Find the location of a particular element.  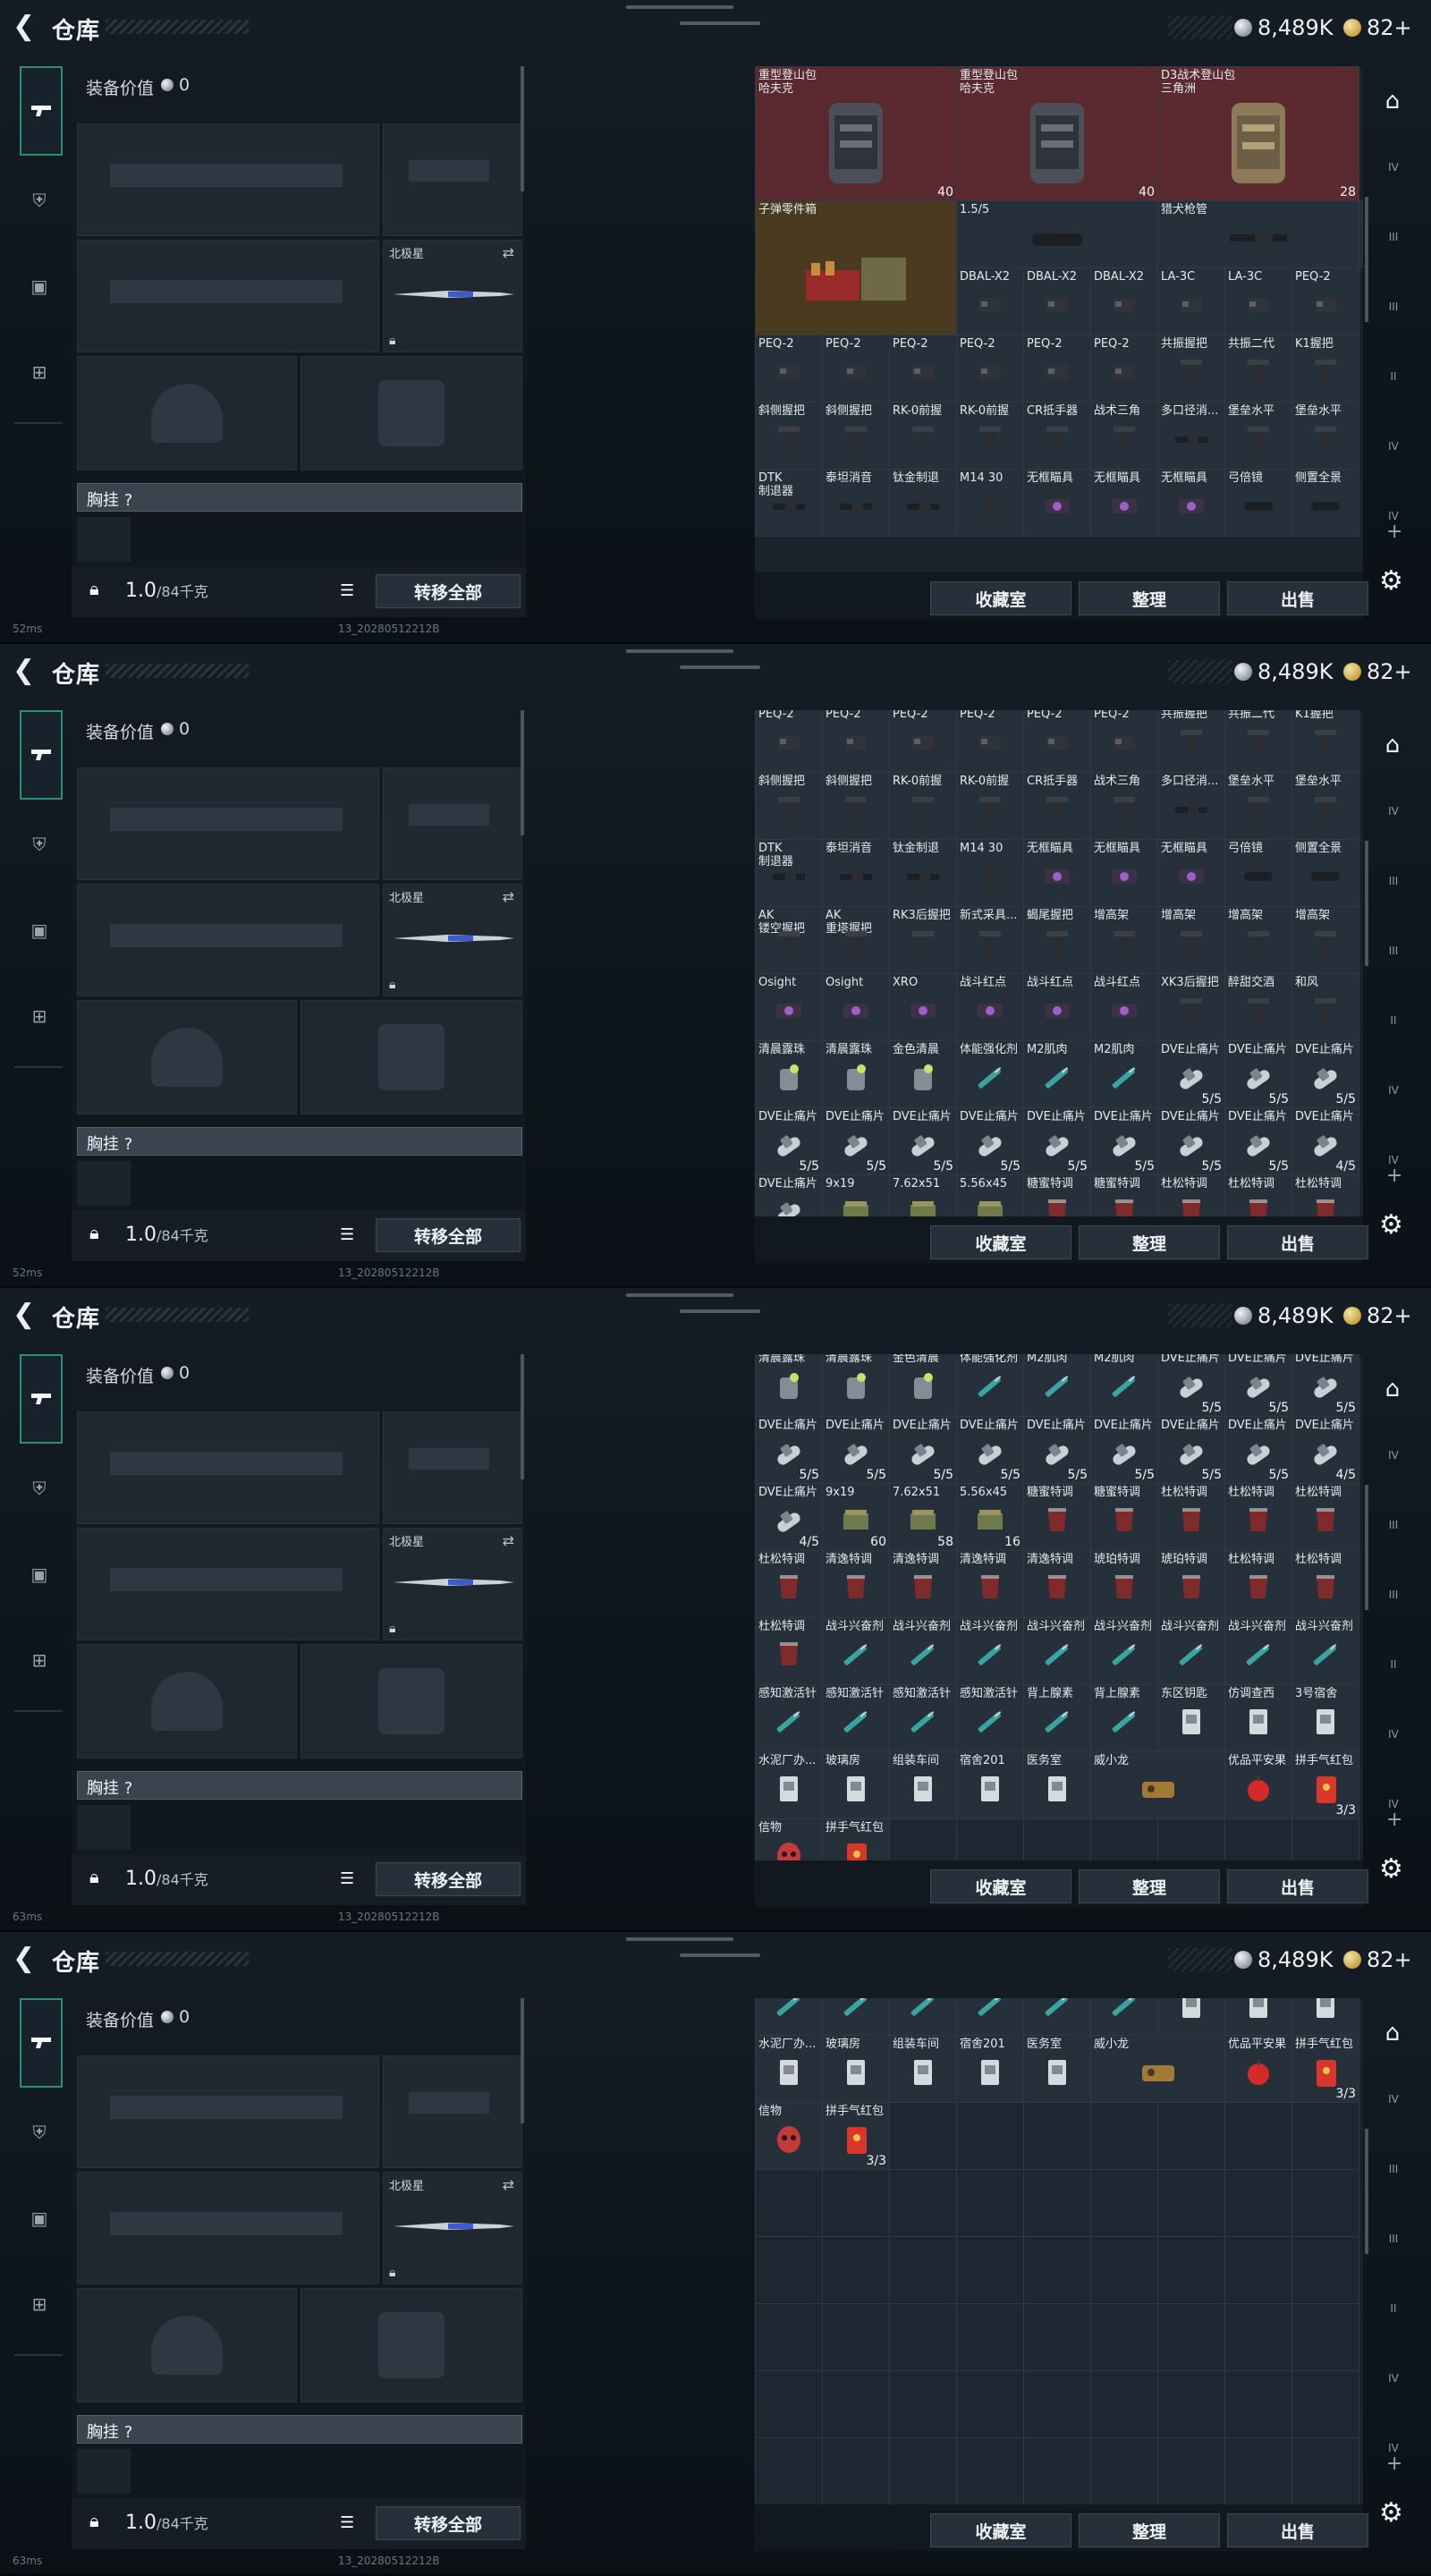

chest-rig-slot: 胸挂 ? is located at coordinates (299, 497).